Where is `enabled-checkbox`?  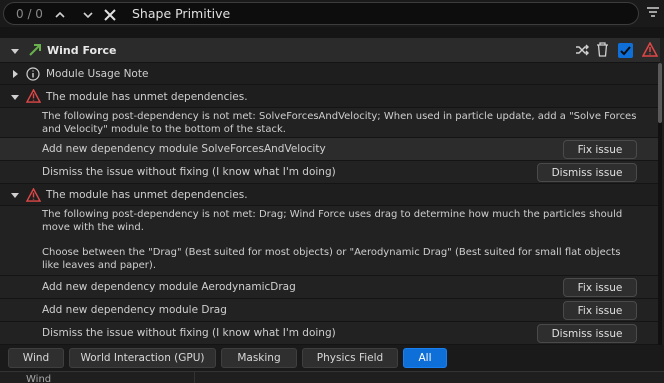 enabled-checkbox is located at coordinates (625, 50).